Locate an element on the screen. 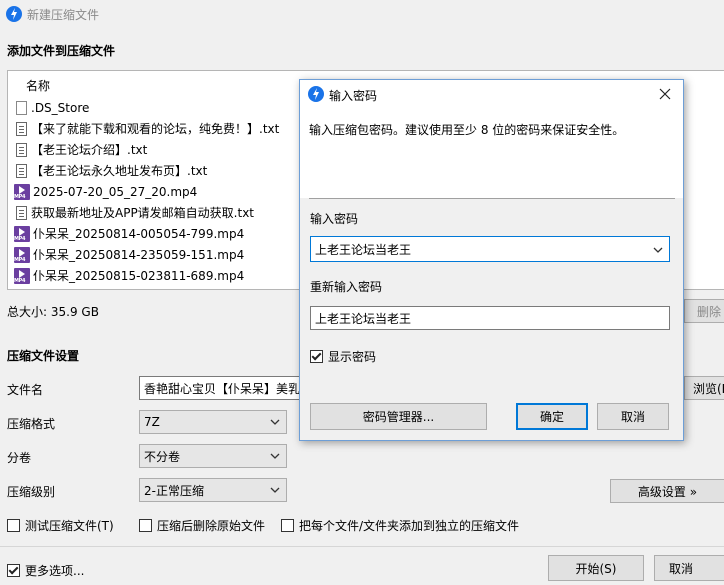 This screenshot has height=585, width=724. file-name: 仆呆呆_20250814-235059-151.mp4 is located at coordinates (139, 255).